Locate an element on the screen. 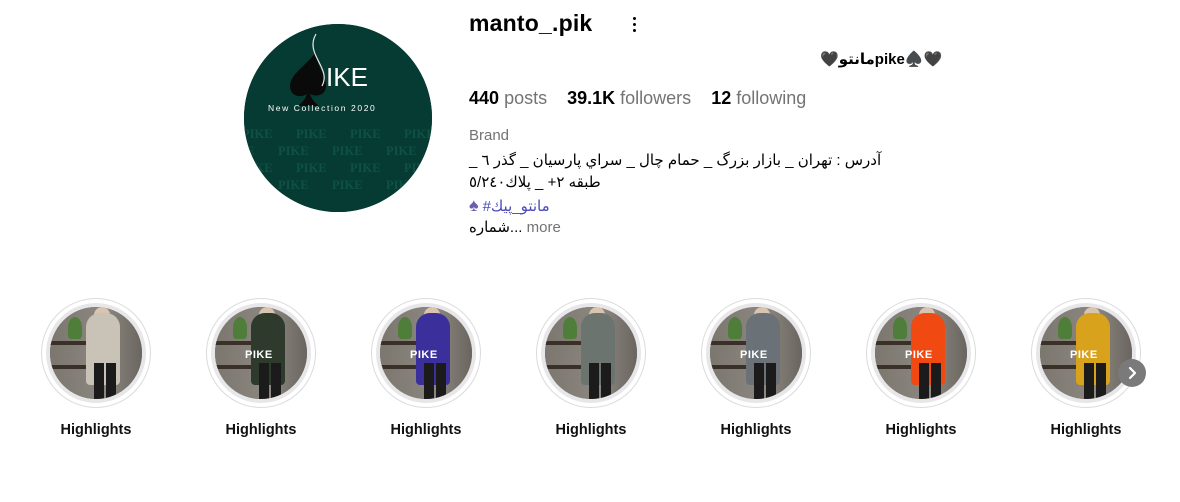  more-horizontal-icon is located at coordinates (634, 24).